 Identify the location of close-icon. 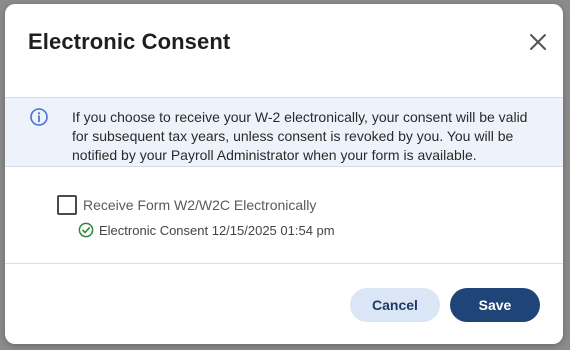
(538, 42).